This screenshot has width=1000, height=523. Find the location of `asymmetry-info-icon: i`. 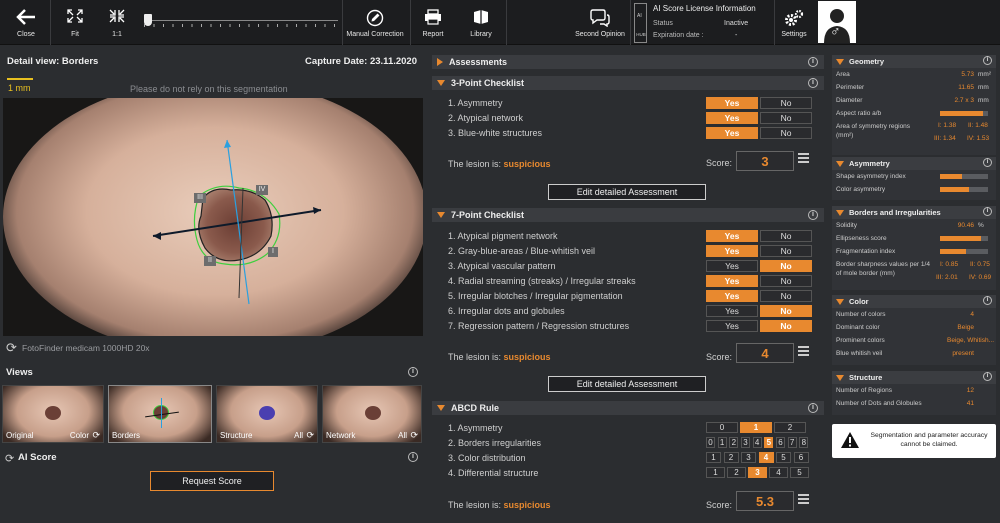

asymmetry-info-icon: i is located at coordinates (987, 162).